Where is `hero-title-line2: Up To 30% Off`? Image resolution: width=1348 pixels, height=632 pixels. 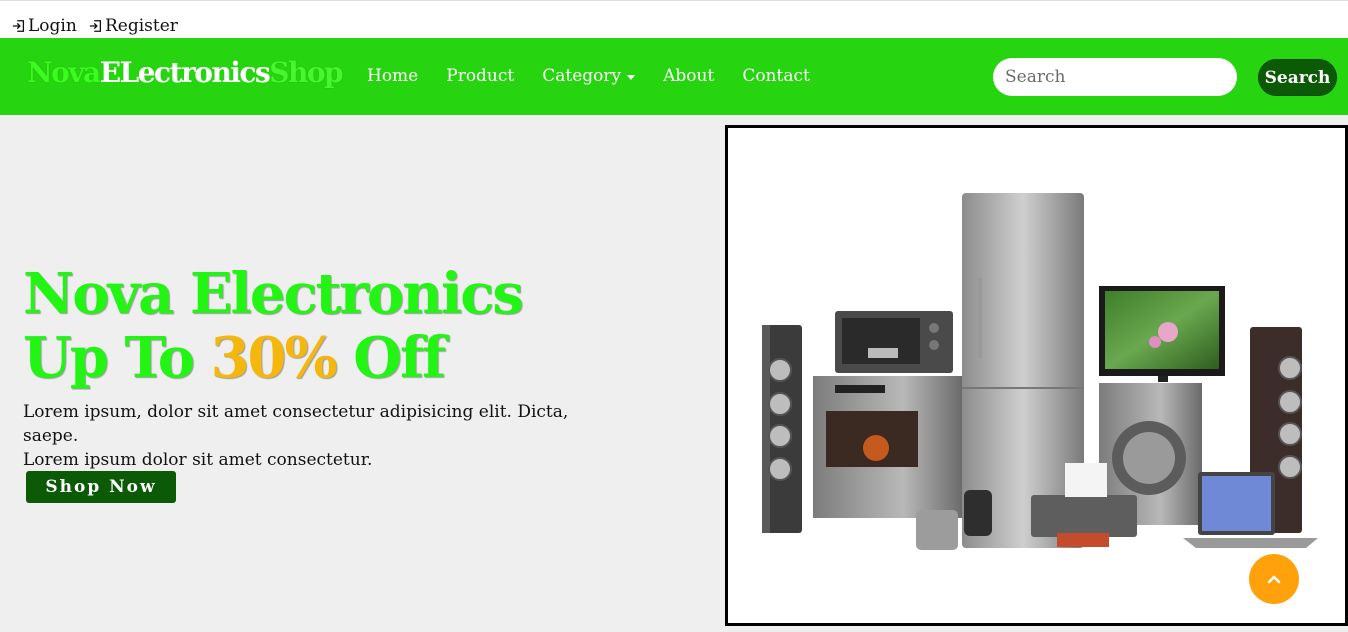 hero-title-line2: Up To 30% Off is located at coordinates (272, 358).